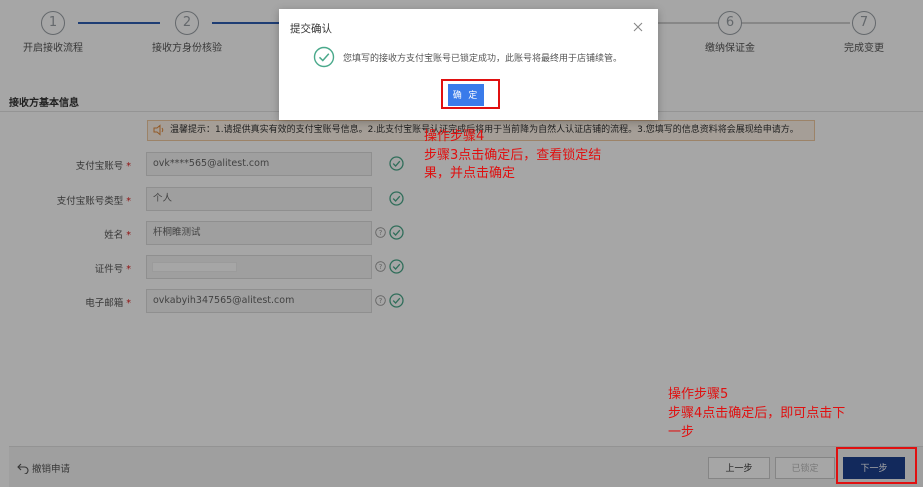 The image size is (923, 487). I want to click on annotation-step5-line2: 一步, so click(681, 432).